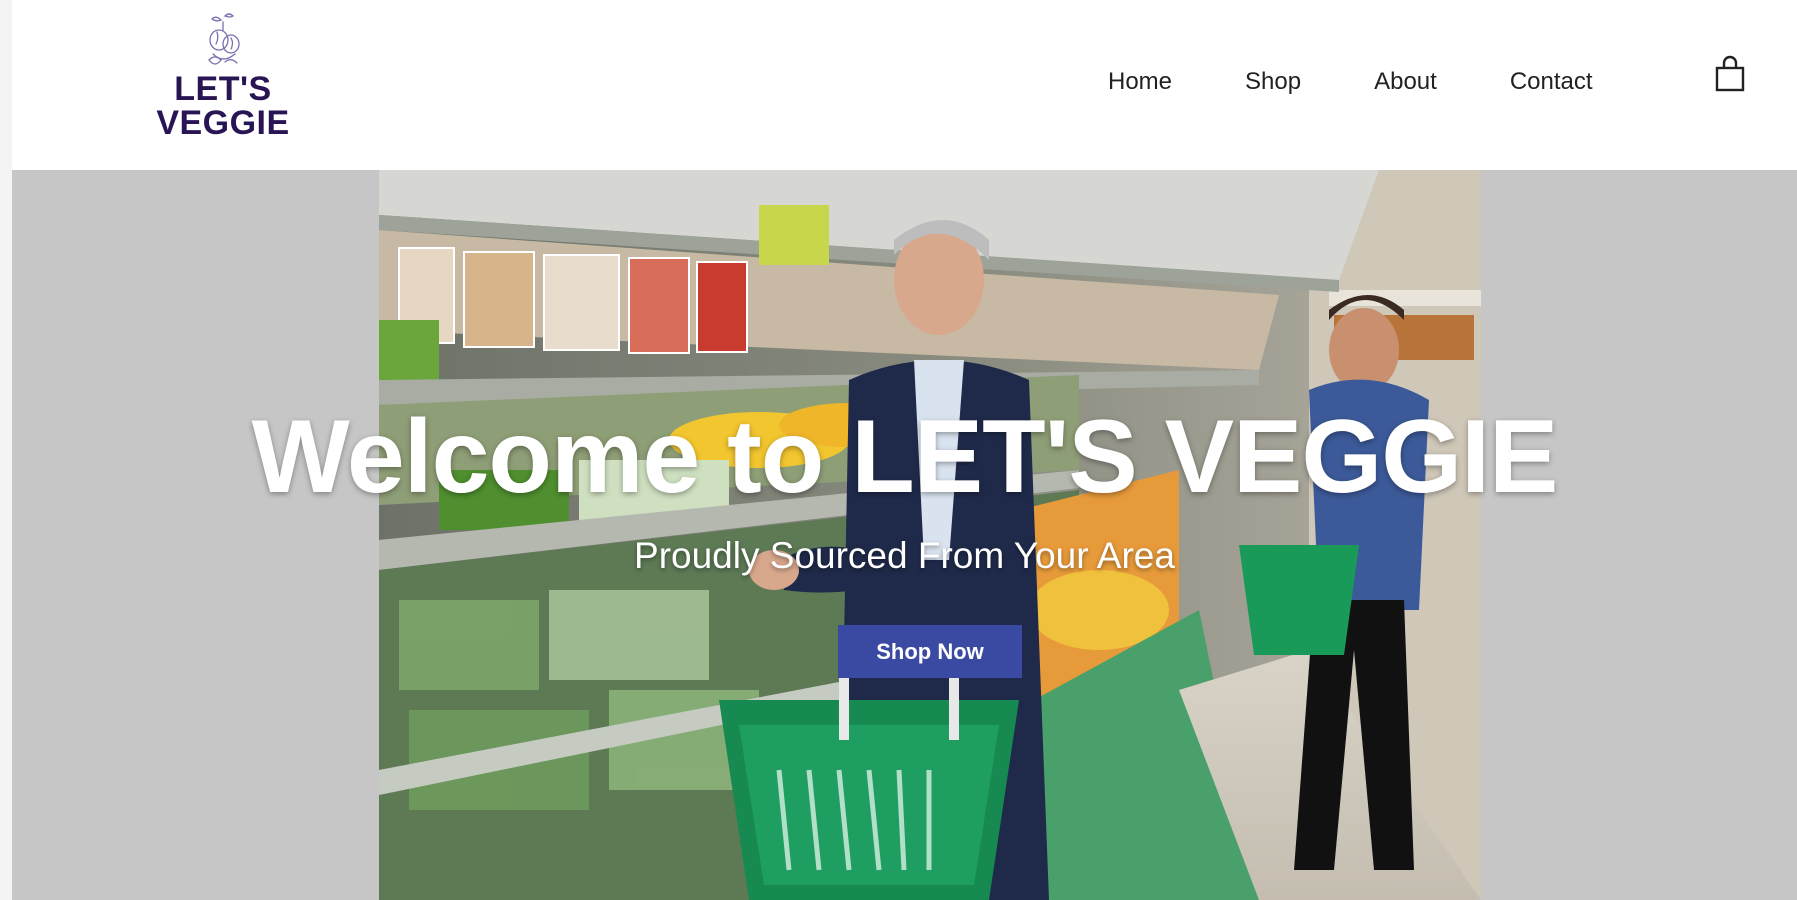 The width and height of the screenshot is (1797, 900). Describe the element at coordinates (223, 89) in the screenshot. I see `brand-name-line1: LET'S` at that location.